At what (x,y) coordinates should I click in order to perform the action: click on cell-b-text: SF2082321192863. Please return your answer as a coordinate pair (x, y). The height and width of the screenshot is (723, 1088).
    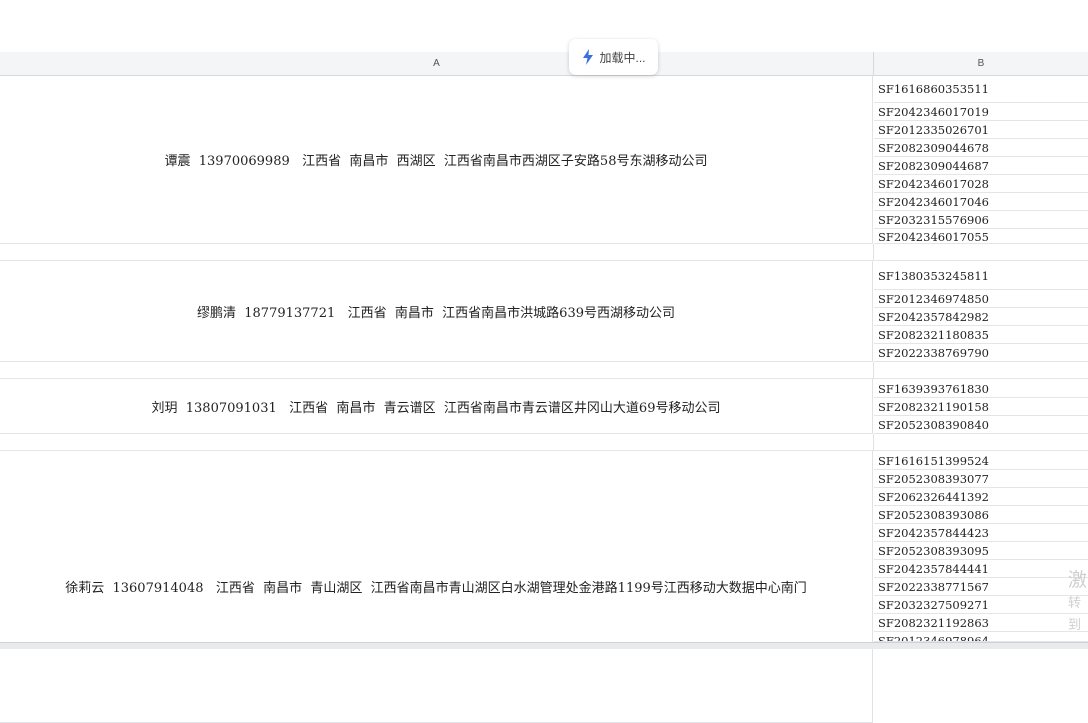
    Looking at the image, I should click on (933, 623).